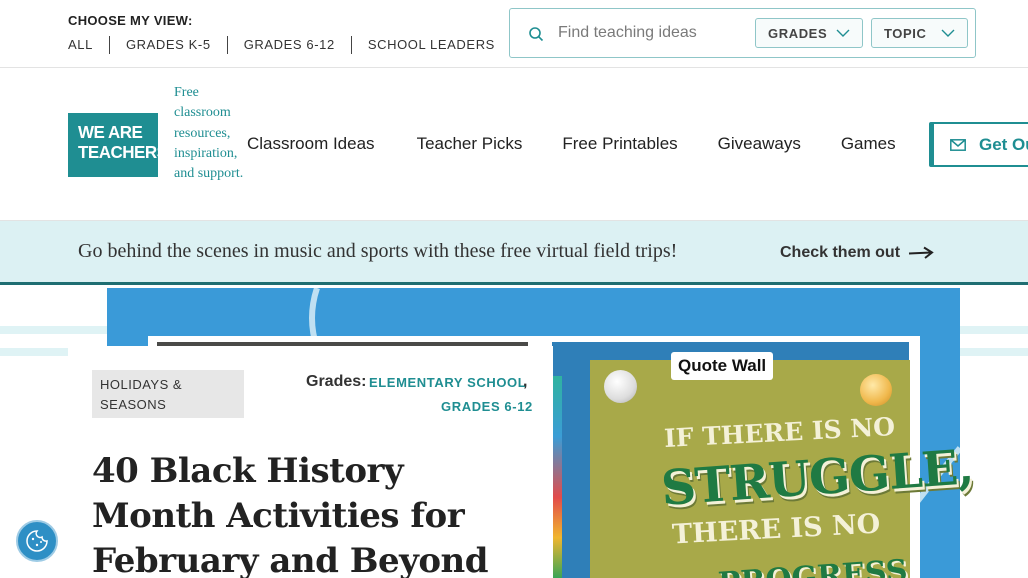 This screenshot has height=578, width=1028. I want to click on grade-link-6-12: GRADES 6-12, so click(487, 406).